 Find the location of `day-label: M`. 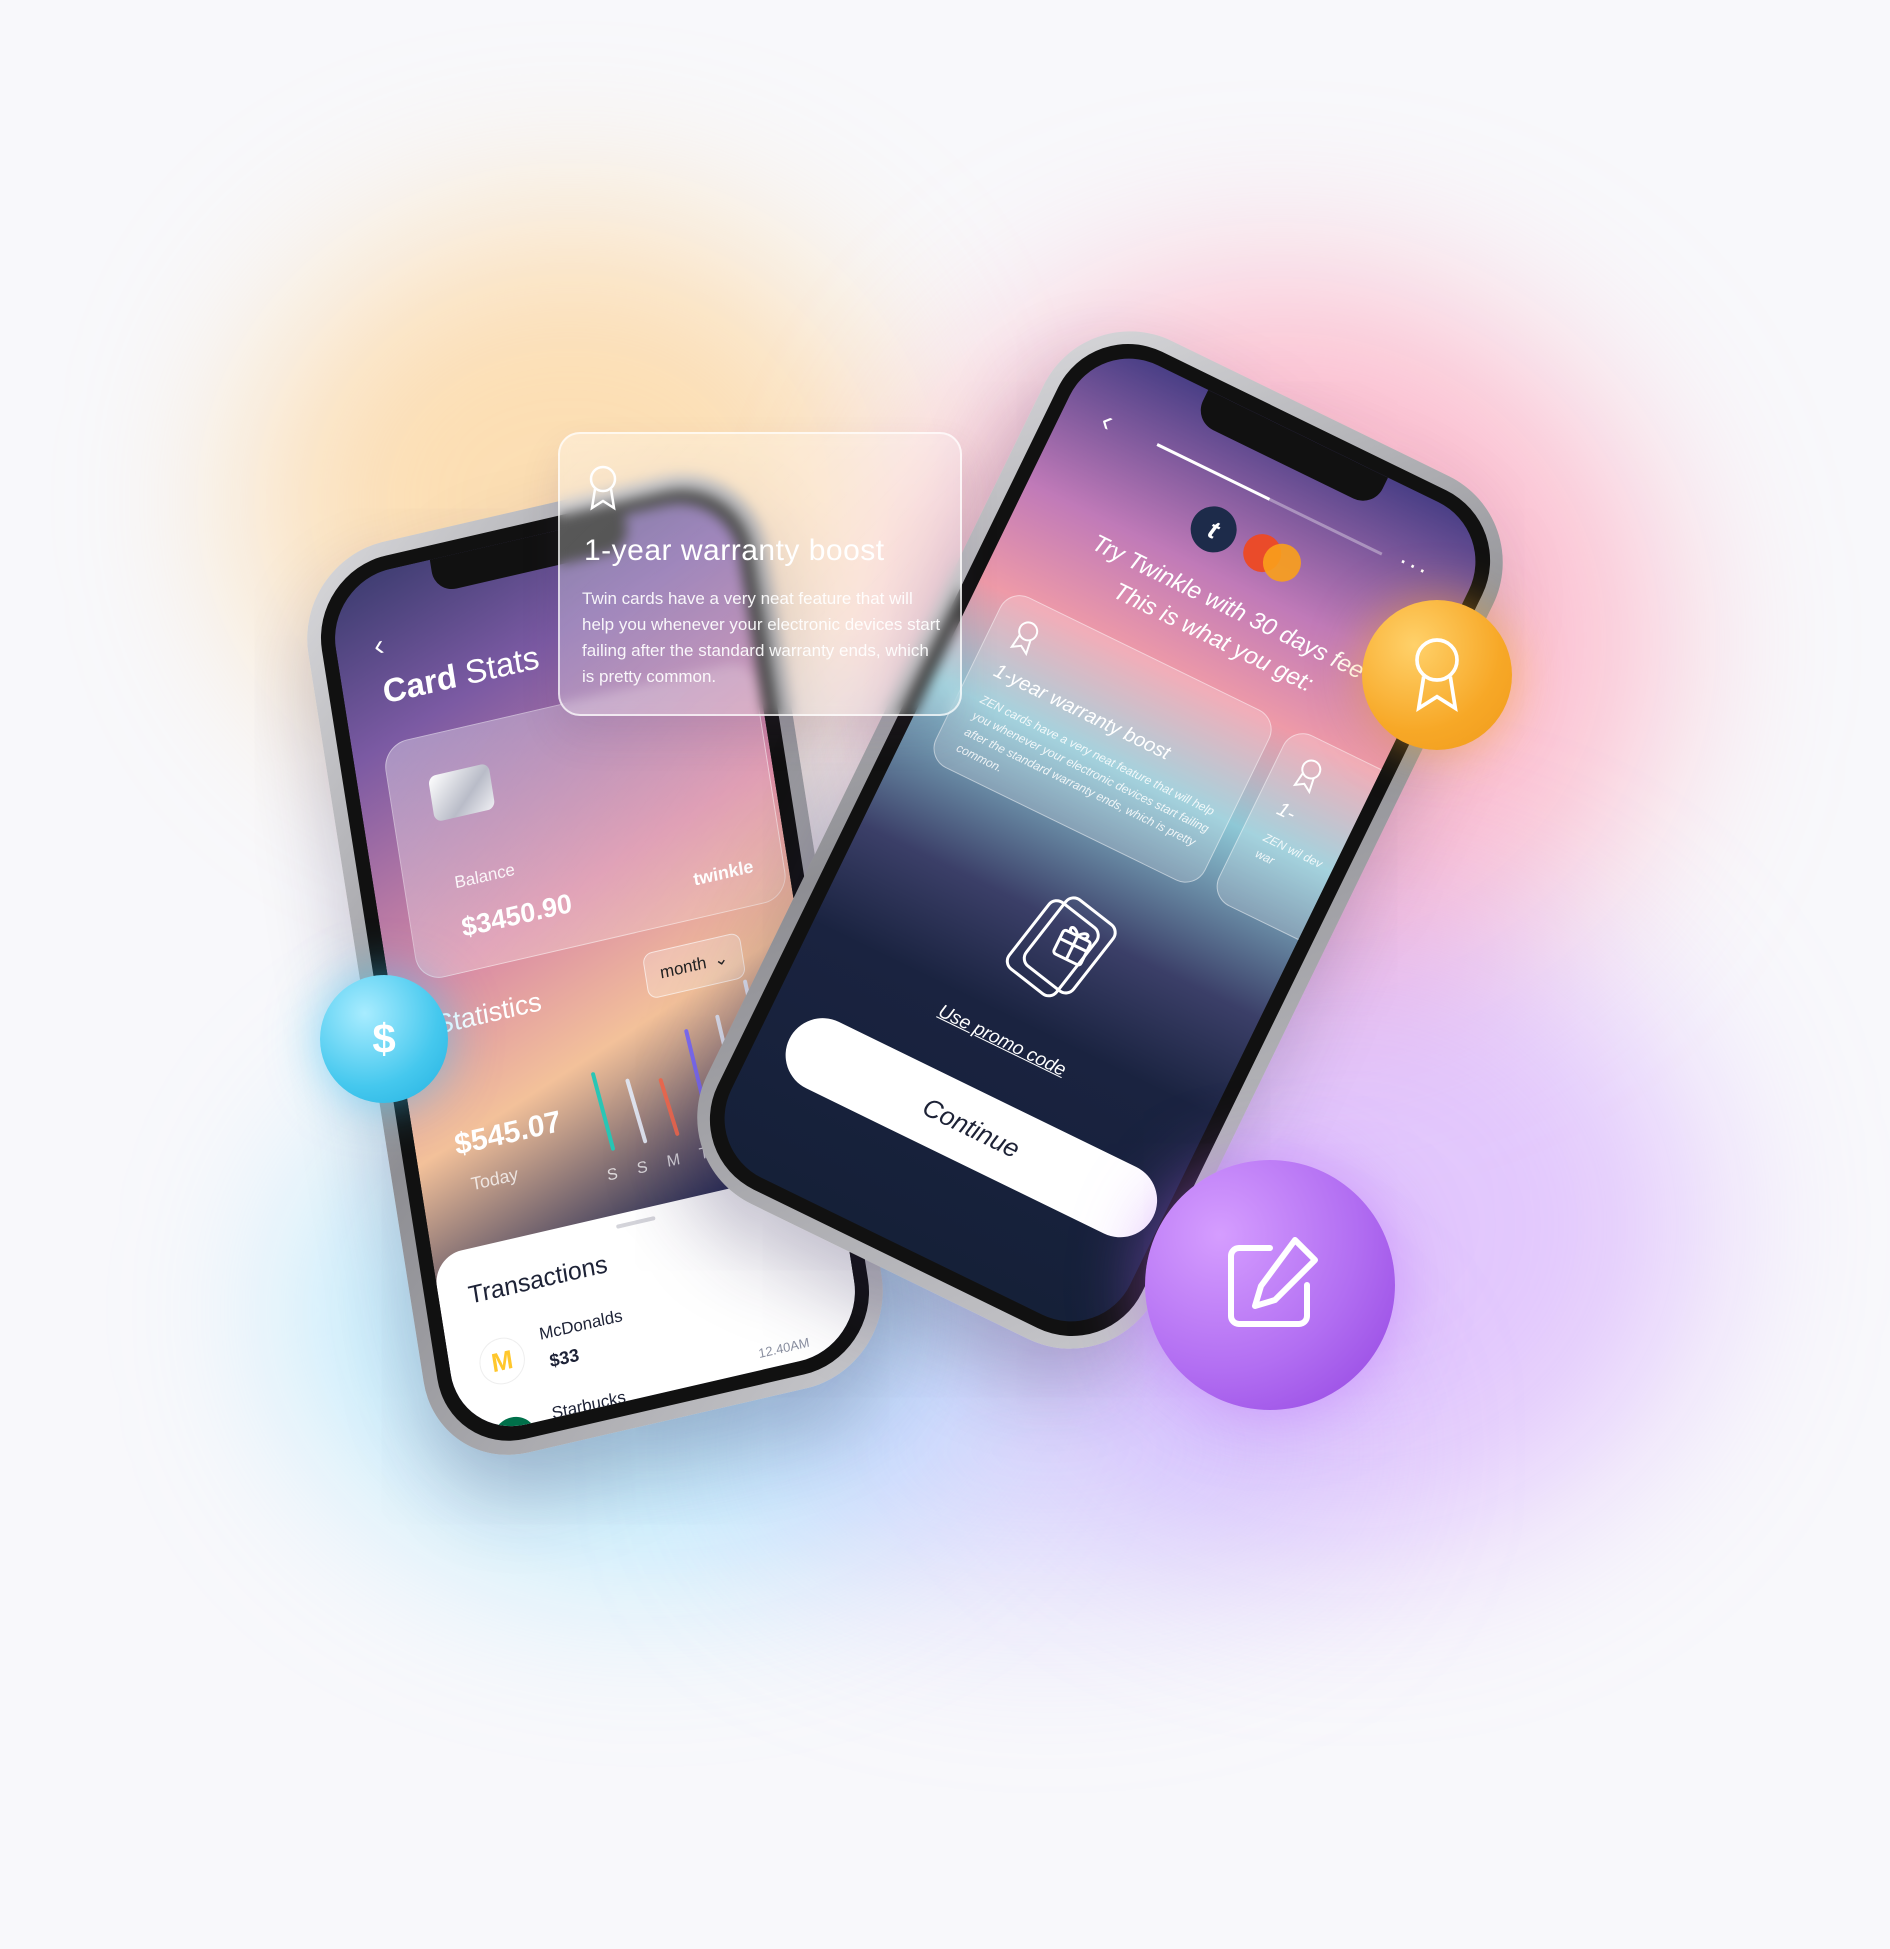

day-label: M is located at coordinates (673, 1160).